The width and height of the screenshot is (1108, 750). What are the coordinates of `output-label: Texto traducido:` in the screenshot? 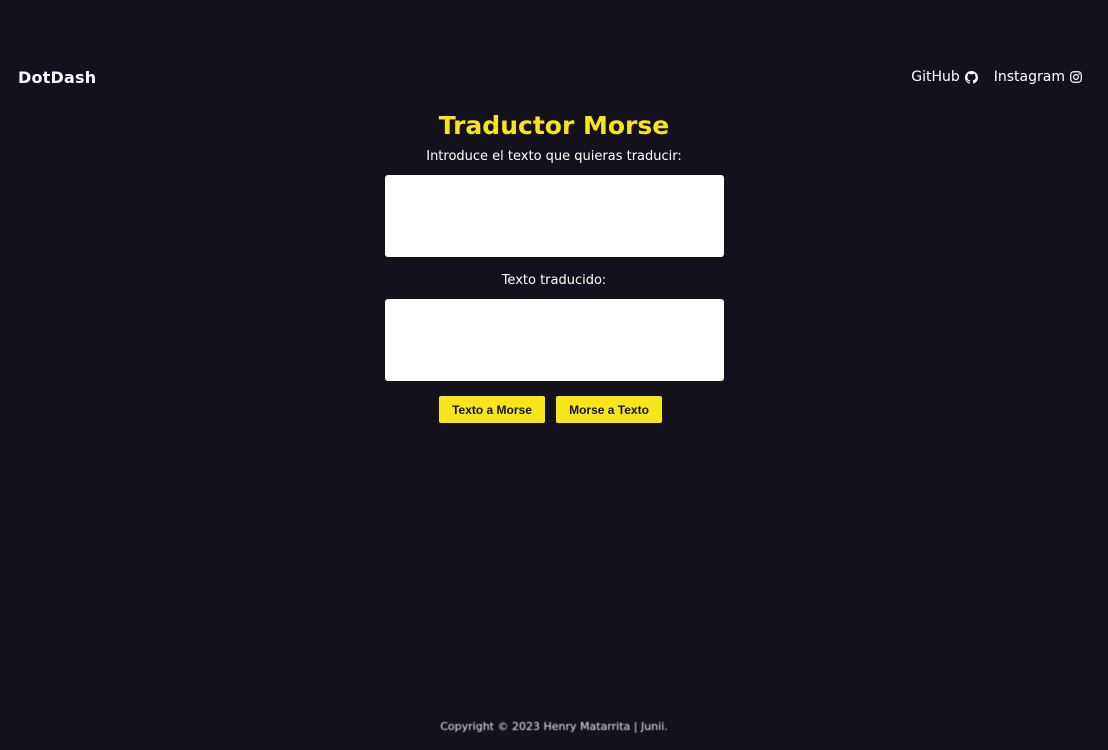 It's located at (554, 280).